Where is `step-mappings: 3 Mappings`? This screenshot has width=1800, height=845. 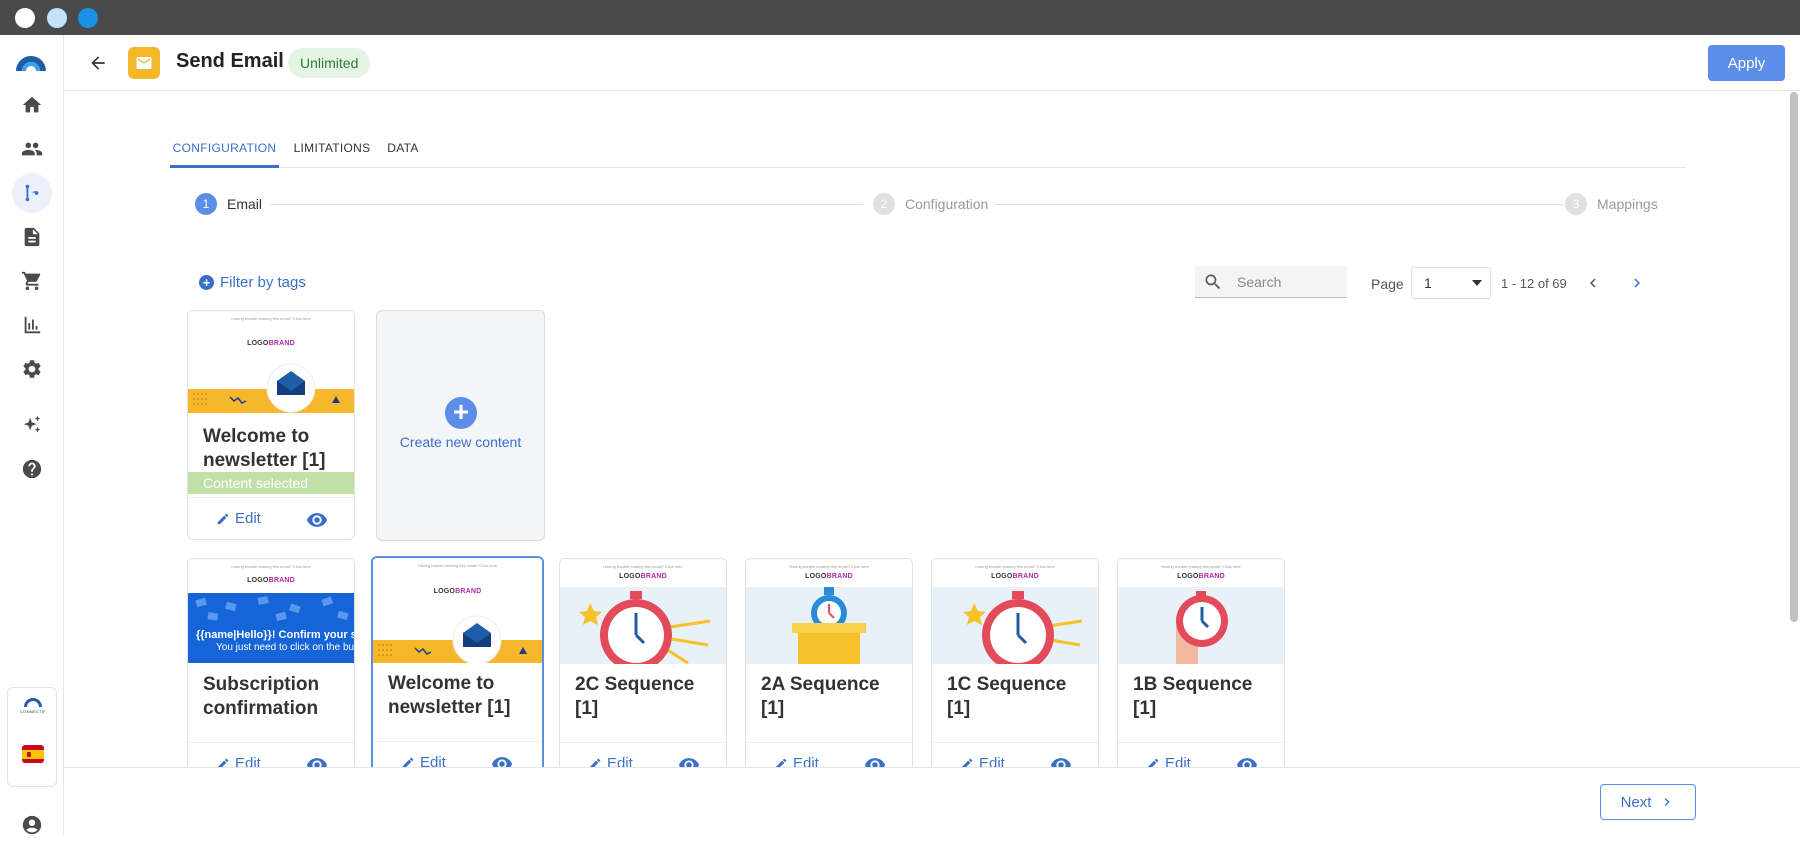 step-mappings: 3 Mappings is located at coordinates (1611, 204).